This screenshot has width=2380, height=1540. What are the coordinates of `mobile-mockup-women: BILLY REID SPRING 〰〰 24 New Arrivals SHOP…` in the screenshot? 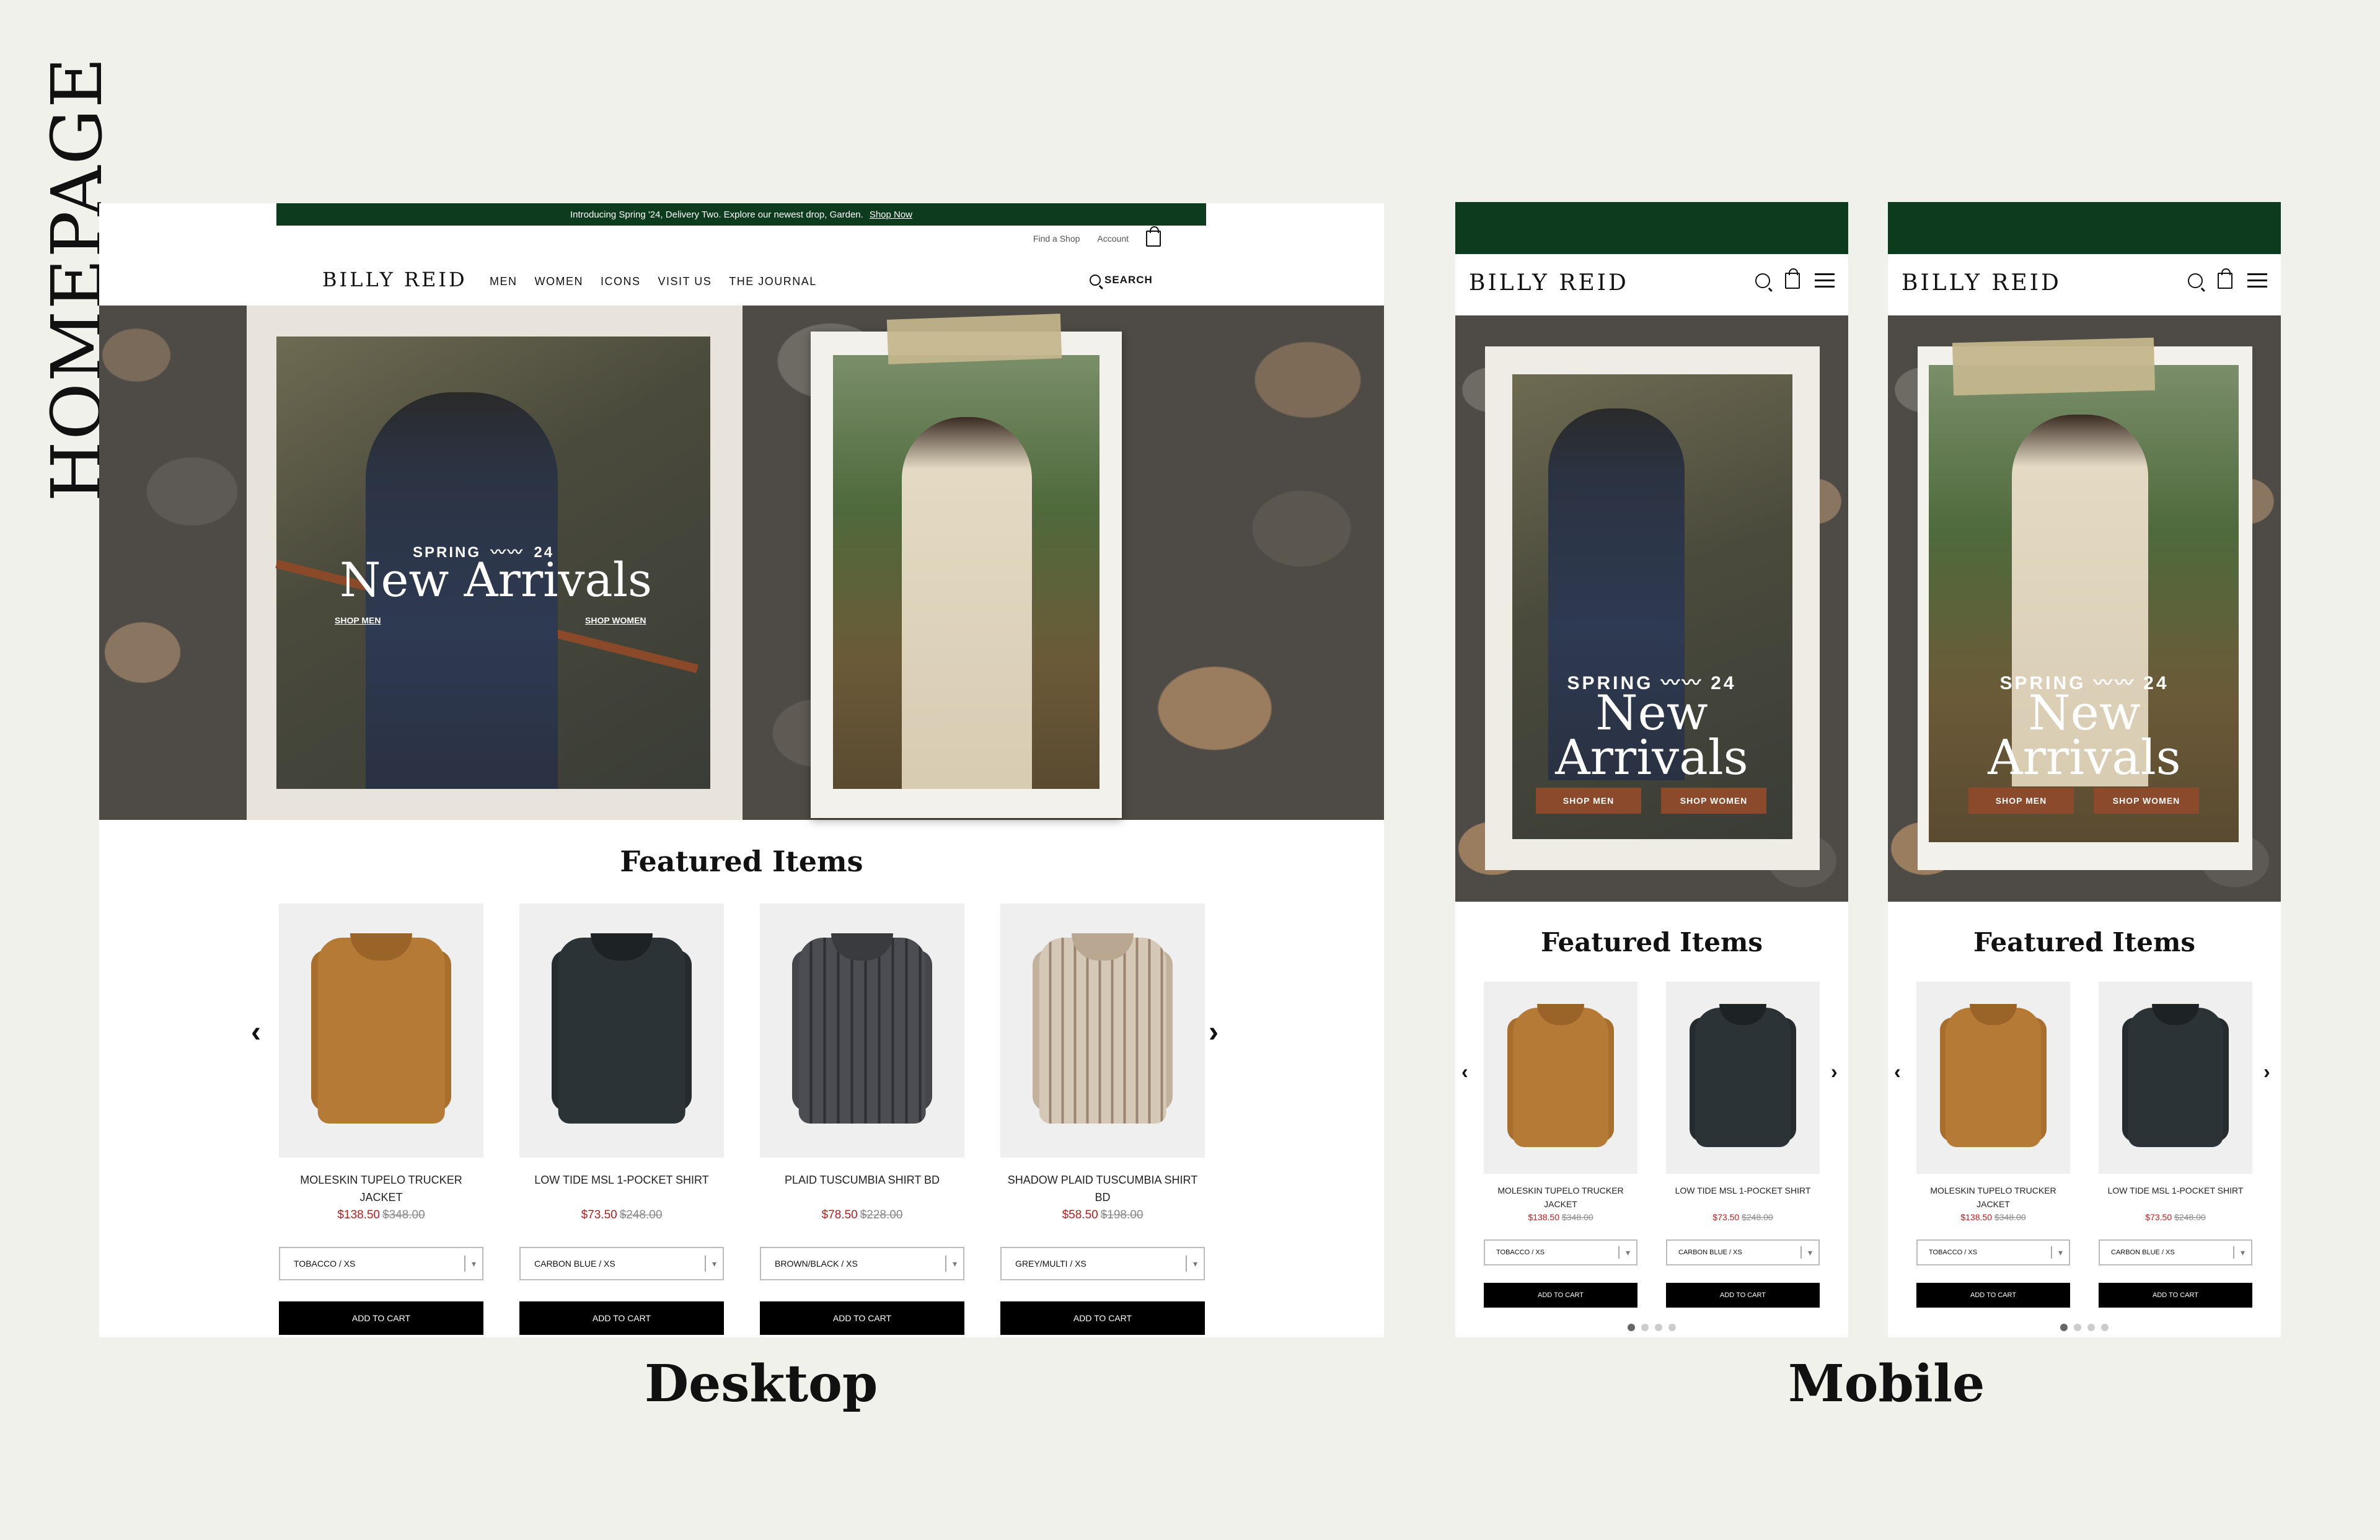 It's located at (2084, 769).